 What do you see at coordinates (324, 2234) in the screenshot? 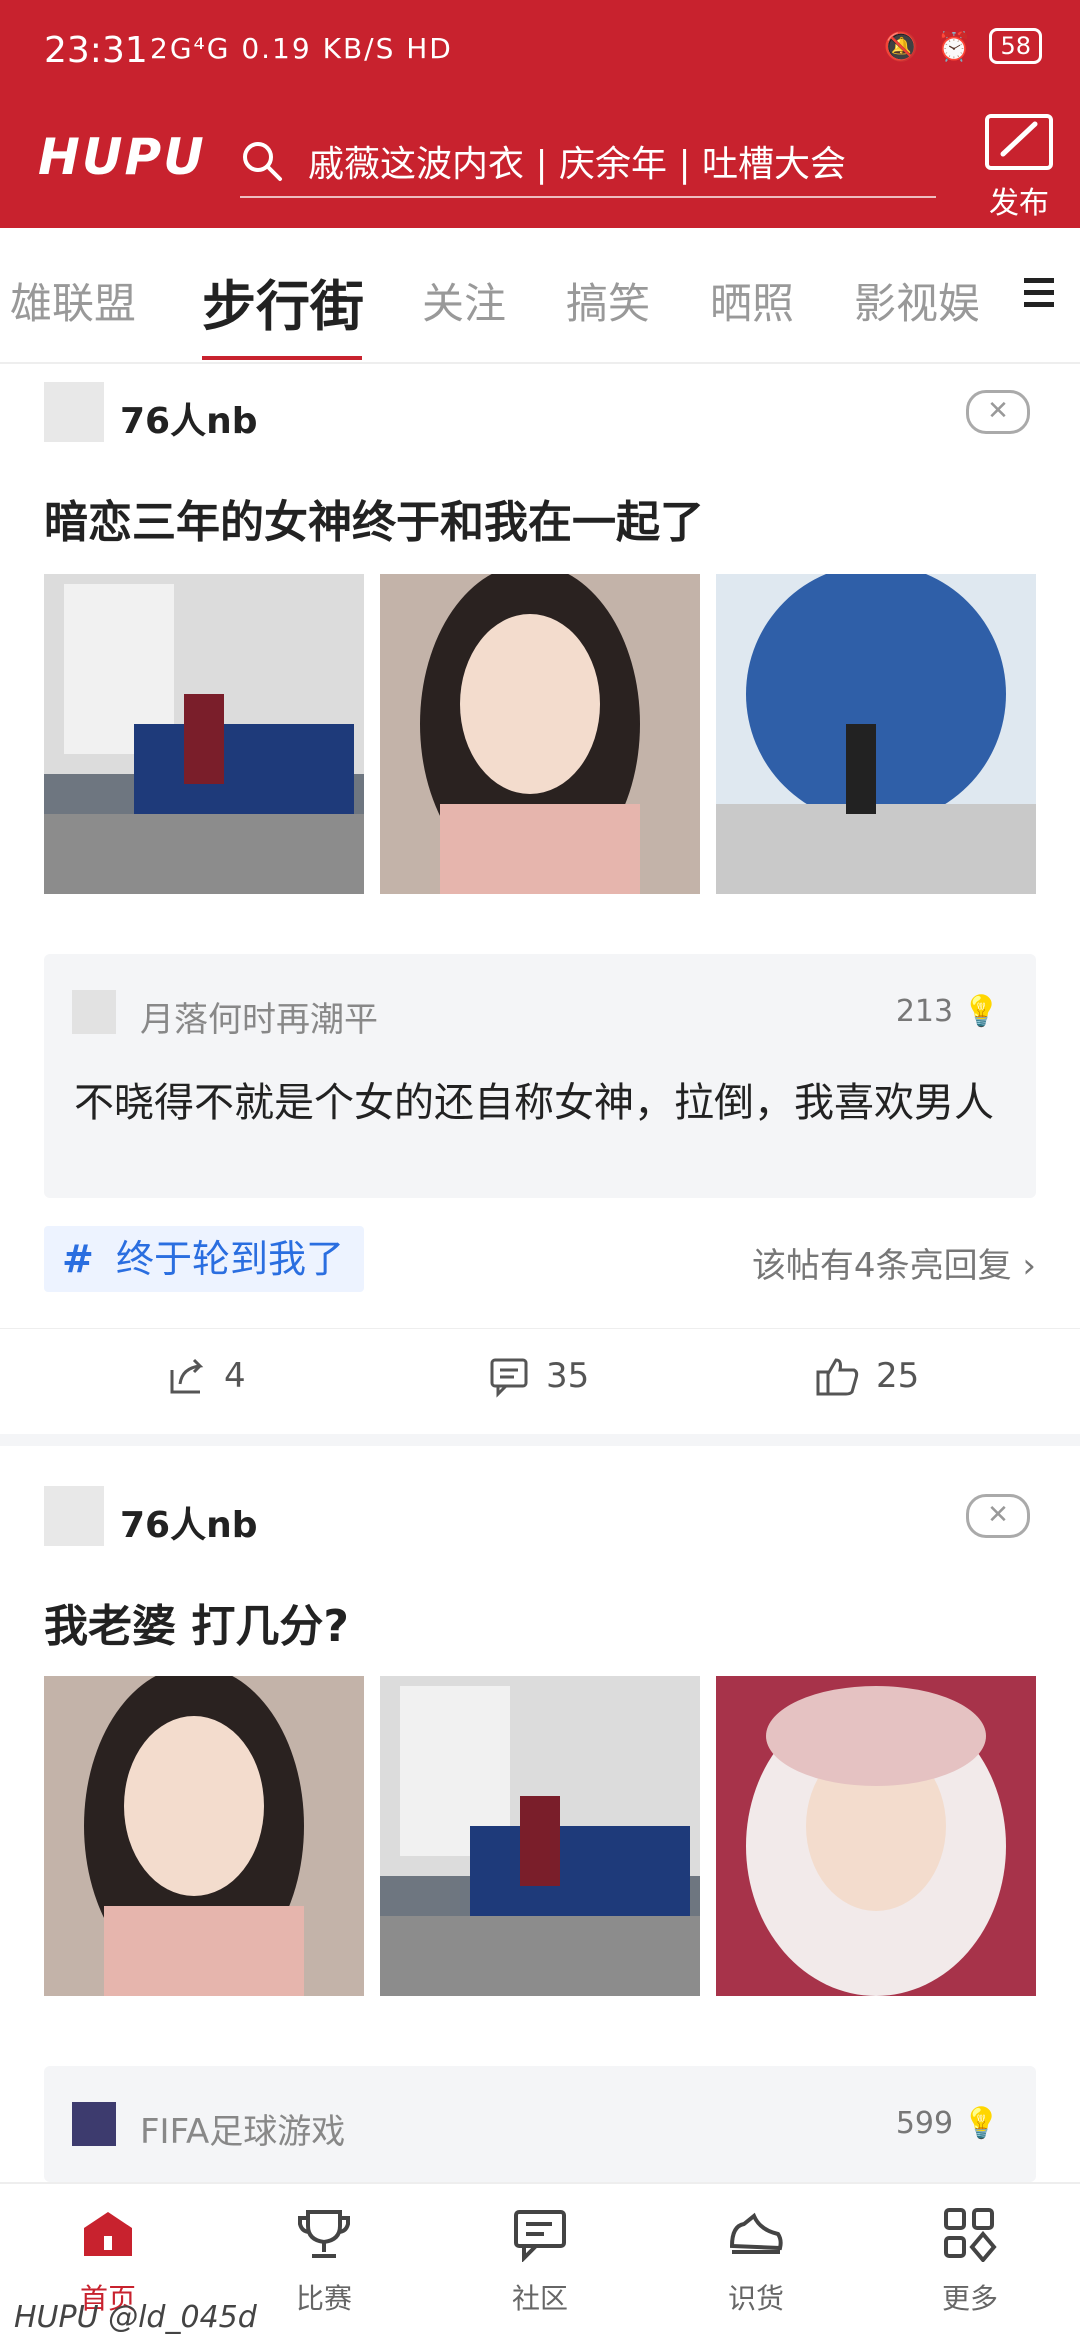
I see `trophy-icon` at bounding box center [324, 2234].